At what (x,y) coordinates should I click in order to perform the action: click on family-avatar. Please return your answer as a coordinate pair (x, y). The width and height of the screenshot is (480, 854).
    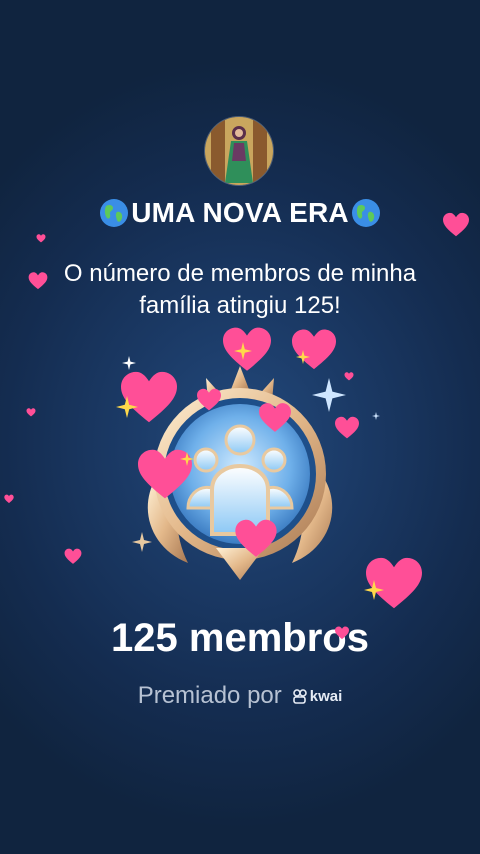
    Looking at the image, I should click on (239, 151).